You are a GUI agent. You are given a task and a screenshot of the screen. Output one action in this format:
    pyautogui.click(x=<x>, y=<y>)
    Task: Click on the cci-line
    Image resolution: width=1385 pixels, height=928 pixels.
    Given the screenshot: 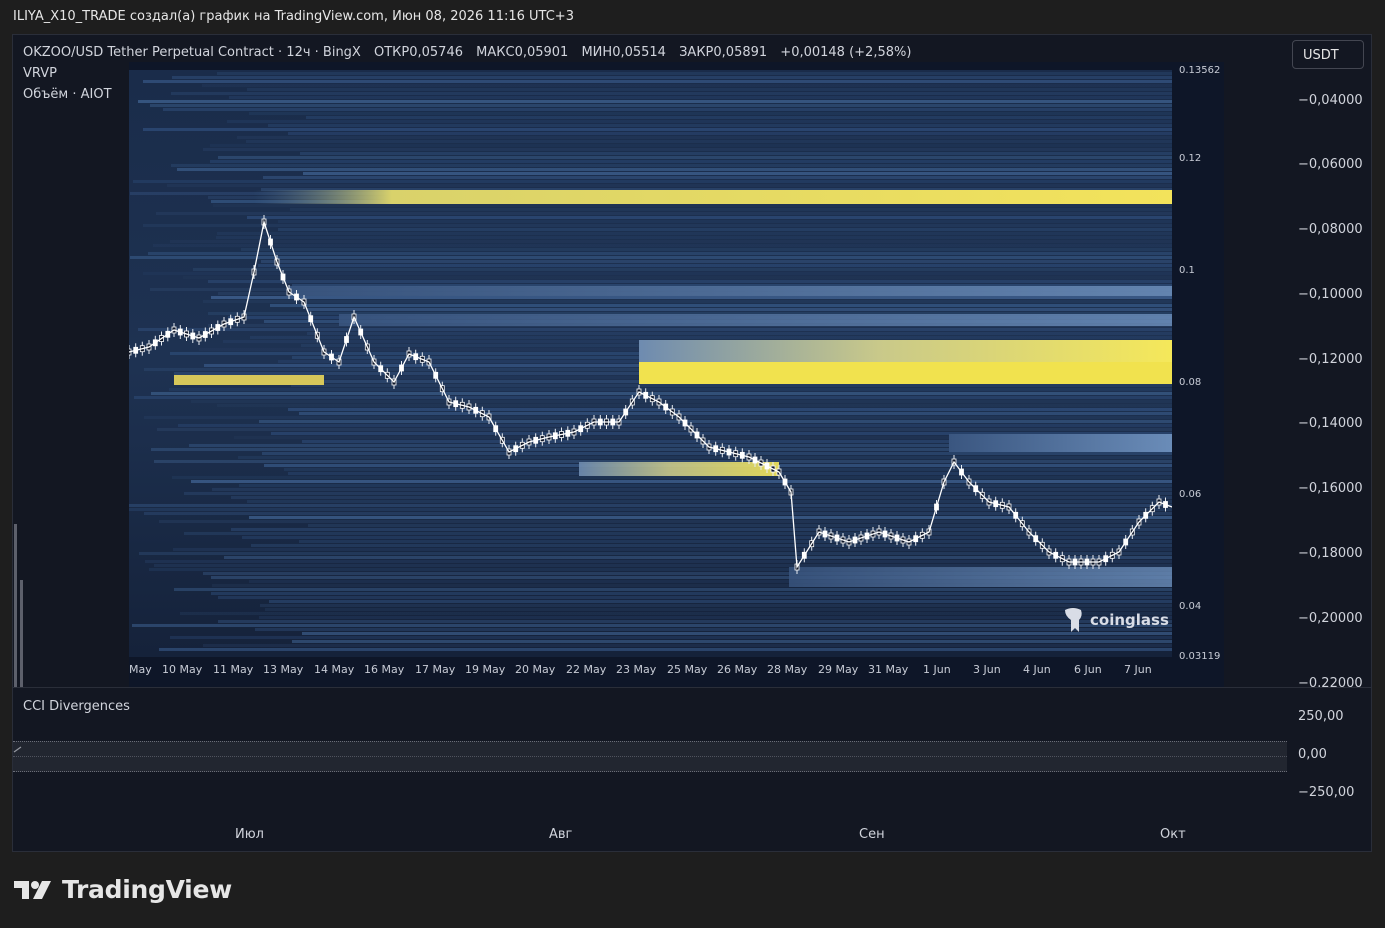 What is the action you would take?
    pyautogui.click(x=17, y=749)
    